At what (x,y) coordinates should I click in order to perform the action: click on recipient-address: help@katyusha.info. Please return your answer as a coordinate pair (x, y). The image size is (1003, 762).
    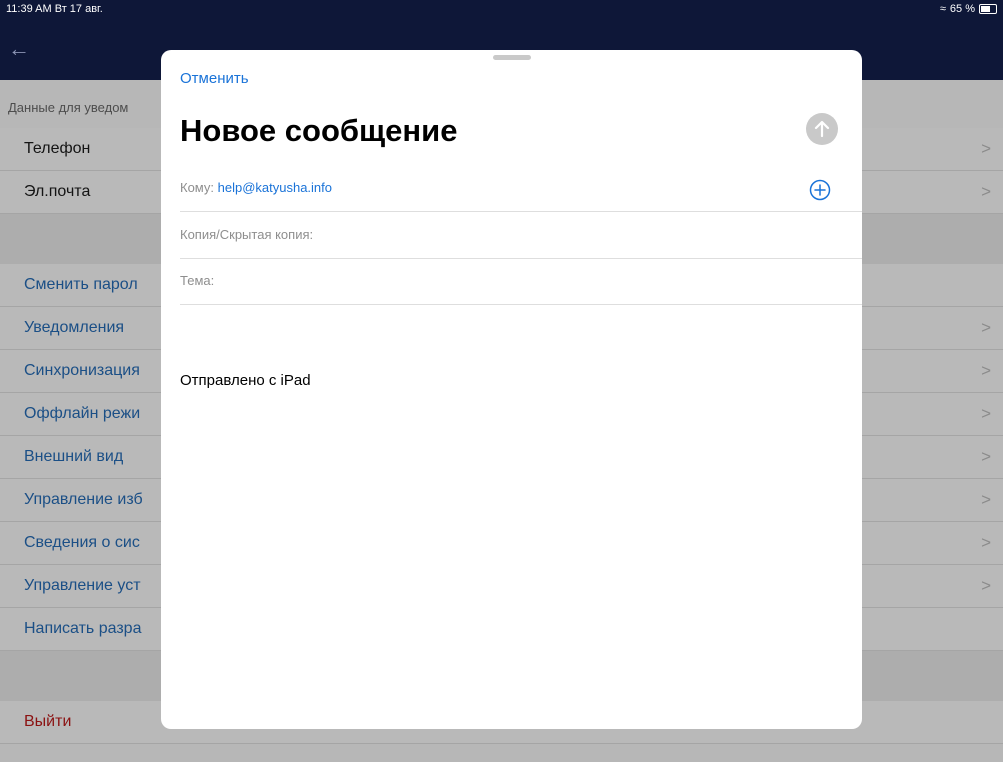
    Looking at the image, I should click on (275, 187).